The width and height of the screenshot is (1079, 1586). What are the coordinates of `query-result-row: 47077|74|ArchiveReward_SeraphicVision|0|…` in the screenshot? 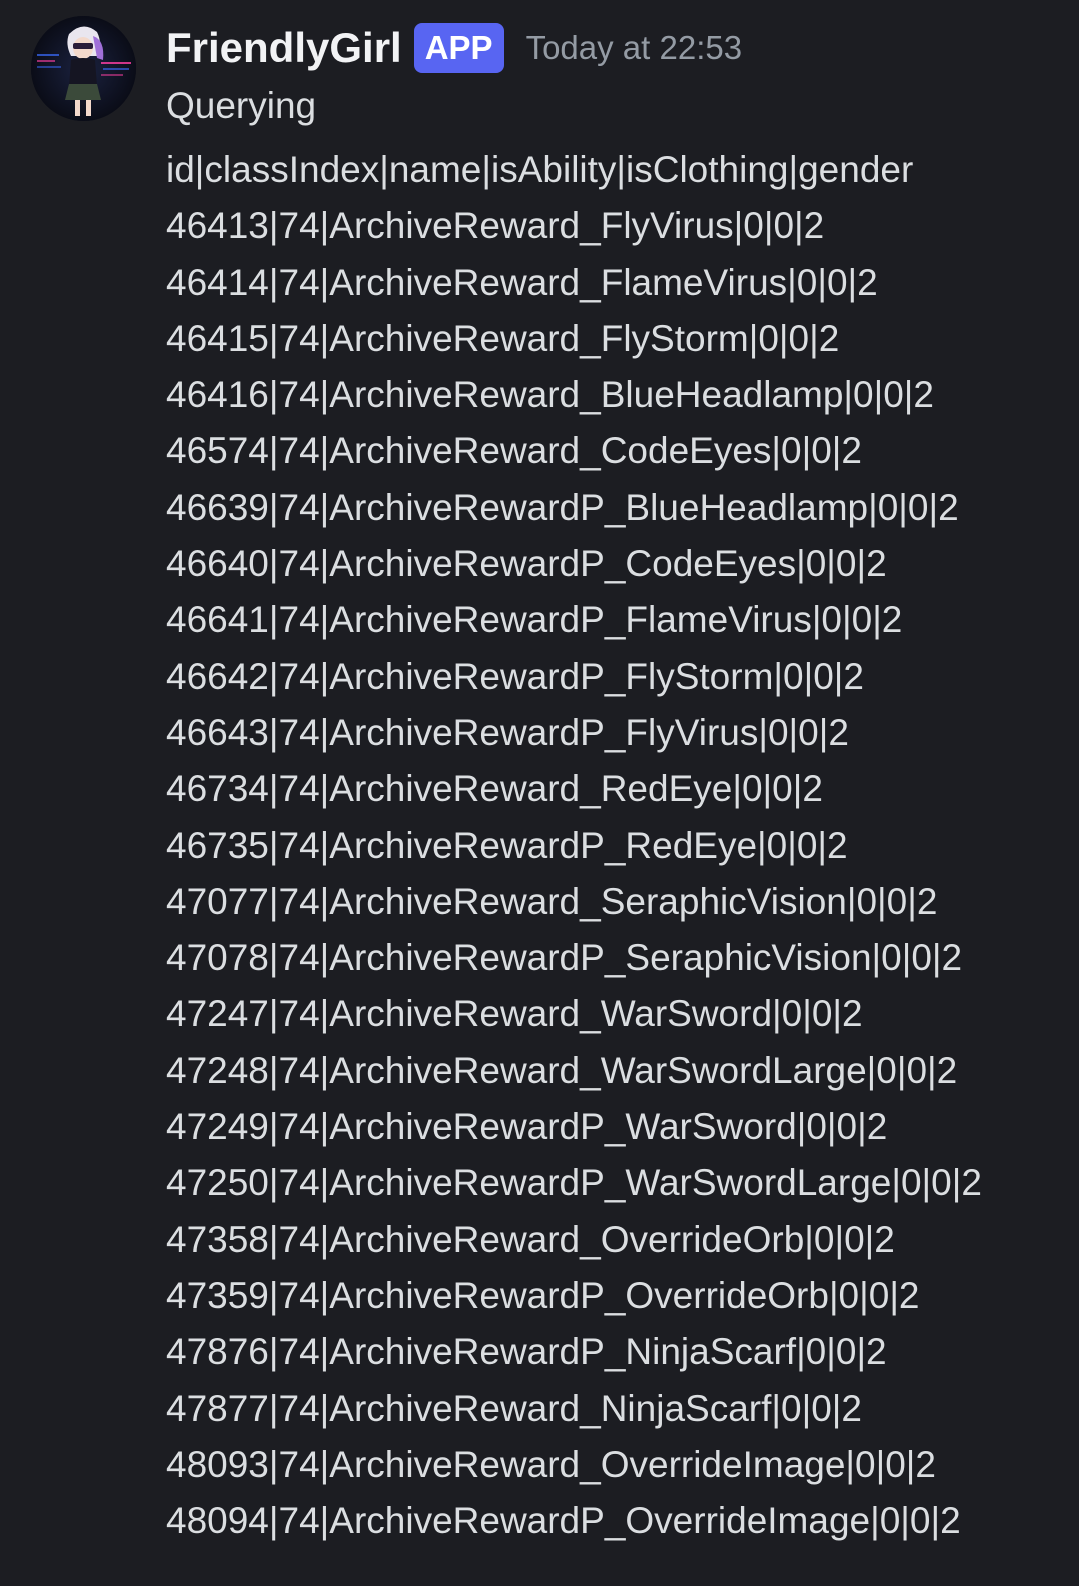 It's located at (552, 901).